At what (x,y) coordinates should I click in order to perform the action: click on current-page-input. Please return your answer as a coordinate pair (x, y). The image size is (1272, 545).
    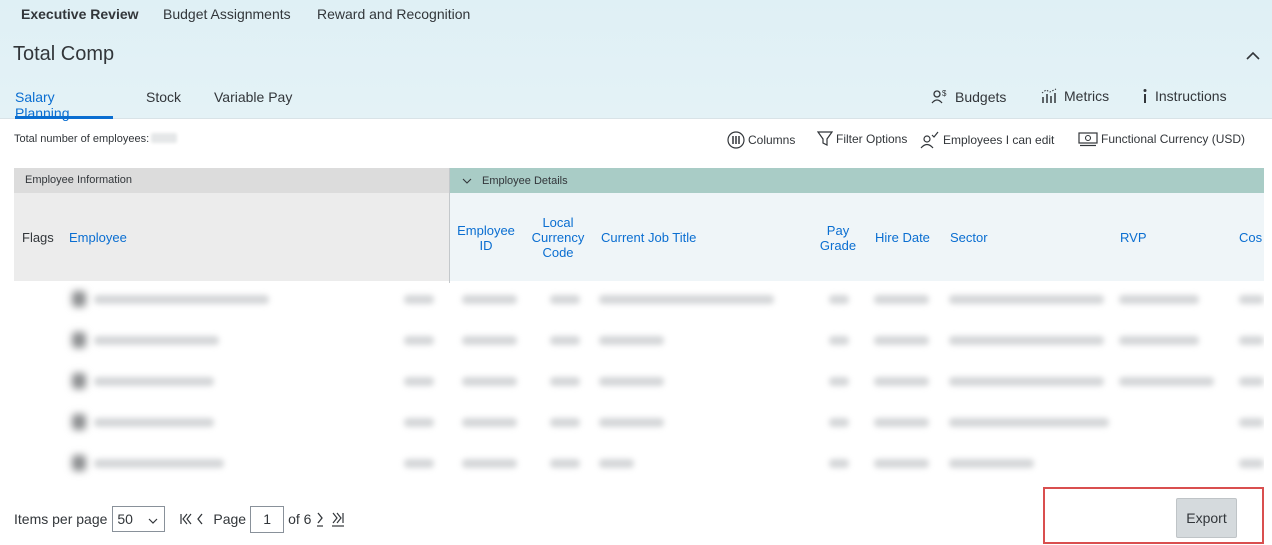
    Looking at the image, I should click on (267, 519).